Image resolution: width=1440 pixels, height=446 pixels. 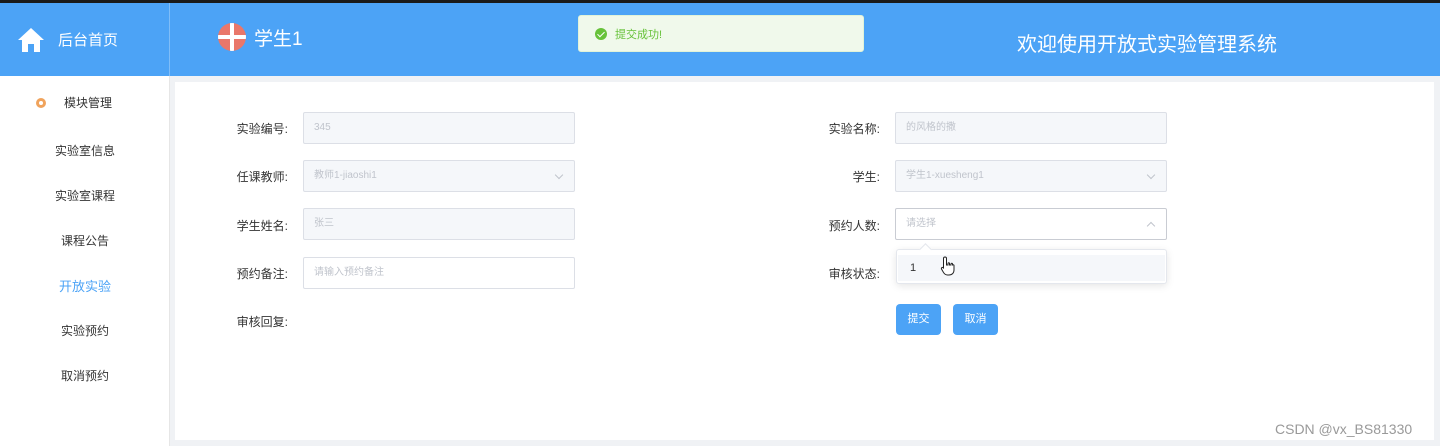 I want to click on exp-no-field: 345, so click(x=439, y=128).